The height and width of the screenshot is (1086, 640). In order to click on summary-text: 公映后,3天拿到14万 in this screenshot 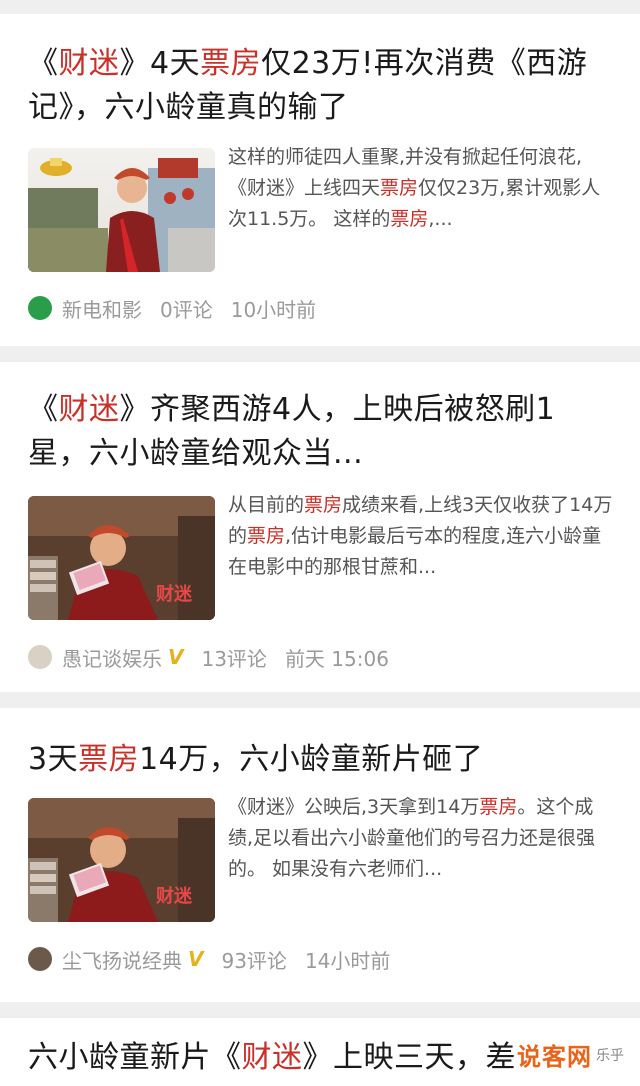, I will do `click(392, 807)`.